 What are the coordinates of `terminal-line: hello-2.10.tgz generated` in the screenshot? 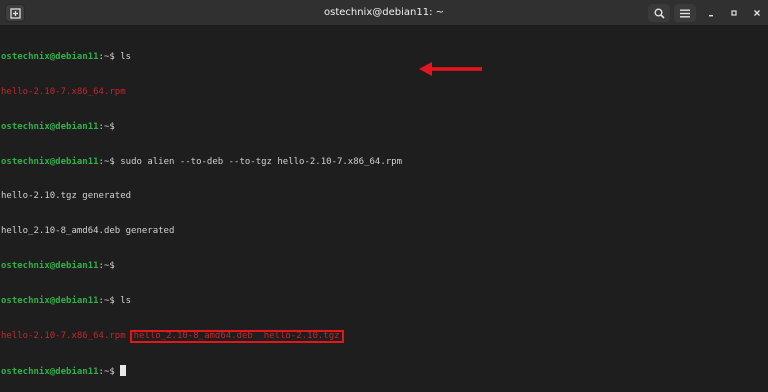 It's located at (201, 197).